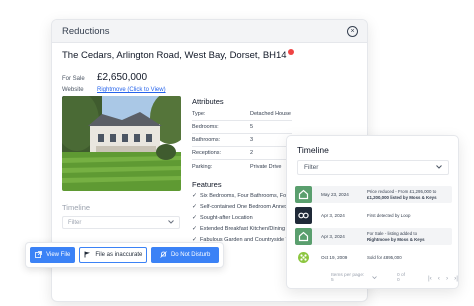 This screenshot has height=306, width=474. What do you see at coordinates (402, 191) in the screenshot?
I see `timeline-desc-line: Price reduced - From £1,295,000 to` at bounding box center [402, 191].